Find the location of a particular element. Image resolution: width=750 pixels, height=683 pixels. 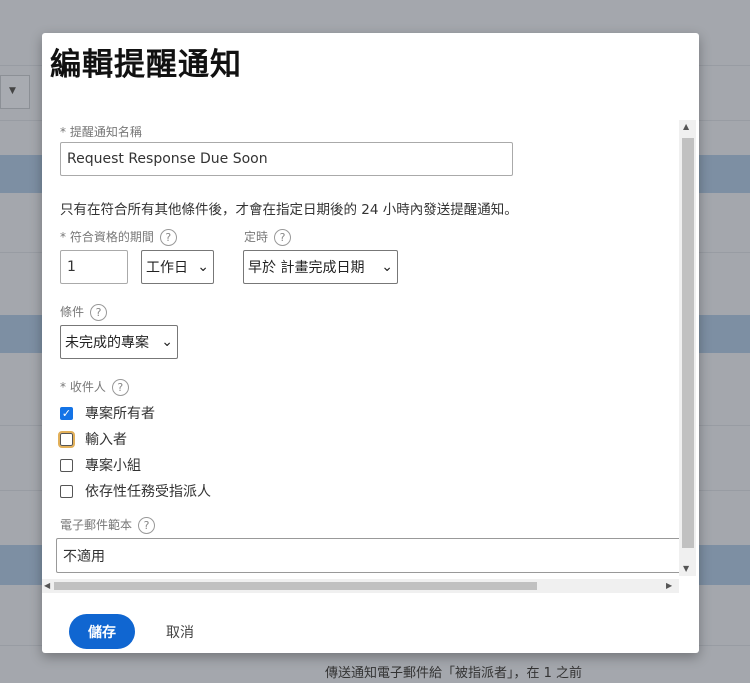

recipient-checkbox-team: 專案小組 is located at coordinates (100, 465).